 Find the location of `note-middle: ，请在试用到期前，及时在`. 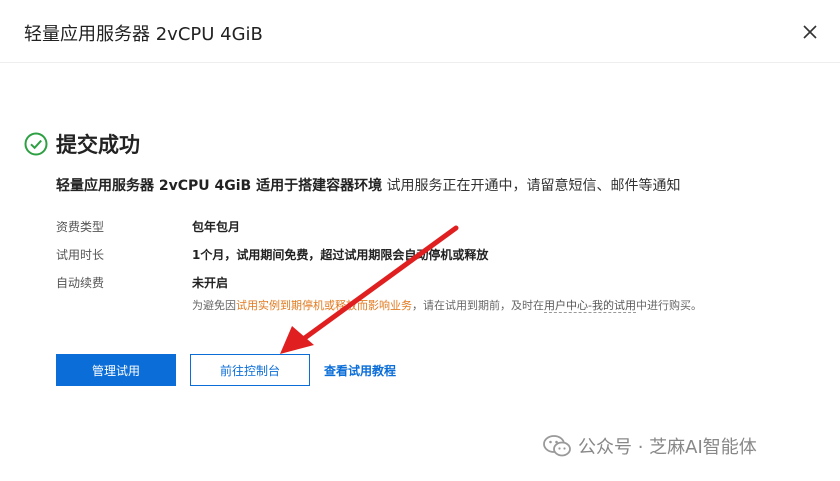

note-middle: ，请在试用到期前，及时在 is located at coordinates (478, 305).